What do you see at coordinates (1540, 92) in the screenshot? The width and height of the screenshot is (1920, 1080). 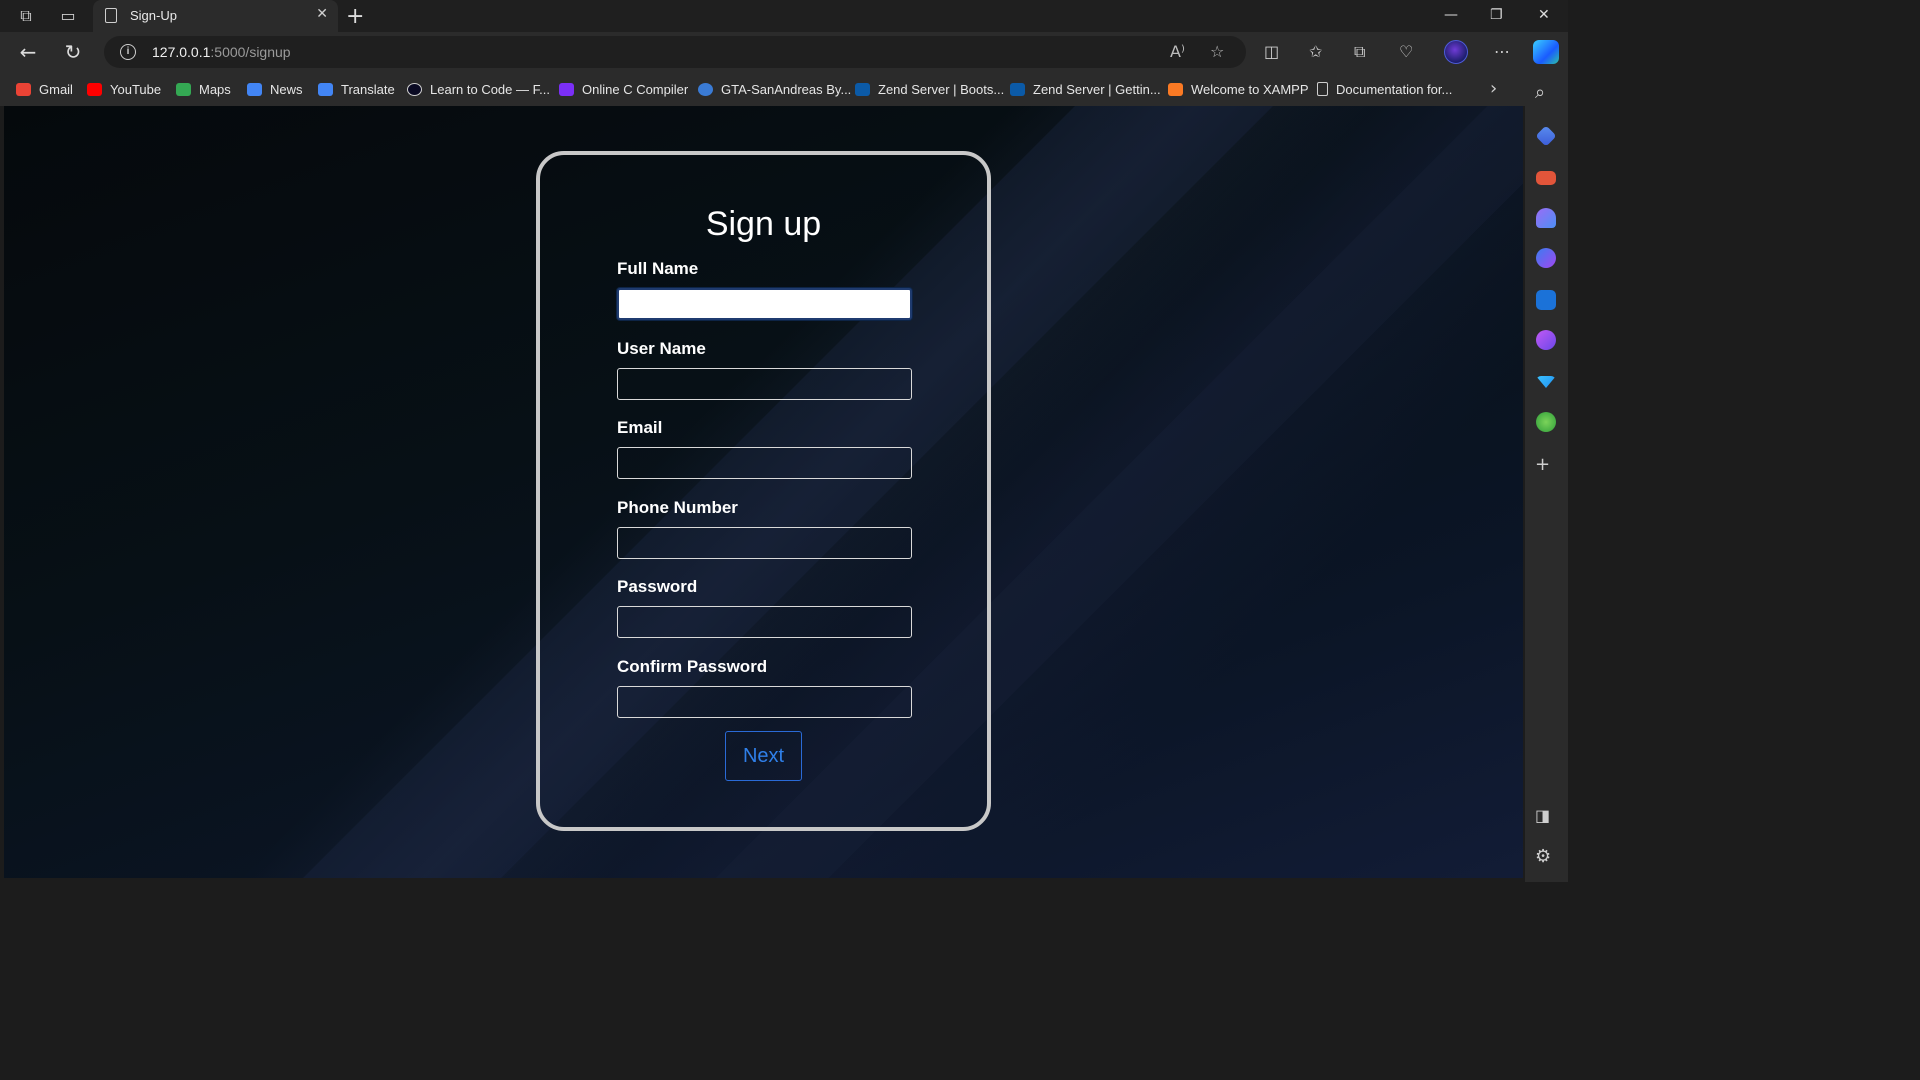 I see `search-icon: ⌕` at bounding box center [1540, 92].